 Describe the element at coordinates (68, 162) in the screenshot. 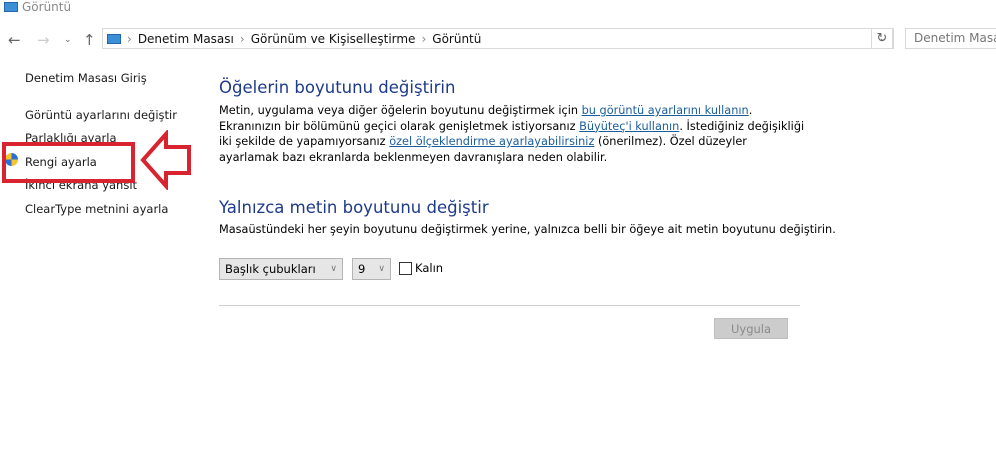

I see `highlight-box` at that location.